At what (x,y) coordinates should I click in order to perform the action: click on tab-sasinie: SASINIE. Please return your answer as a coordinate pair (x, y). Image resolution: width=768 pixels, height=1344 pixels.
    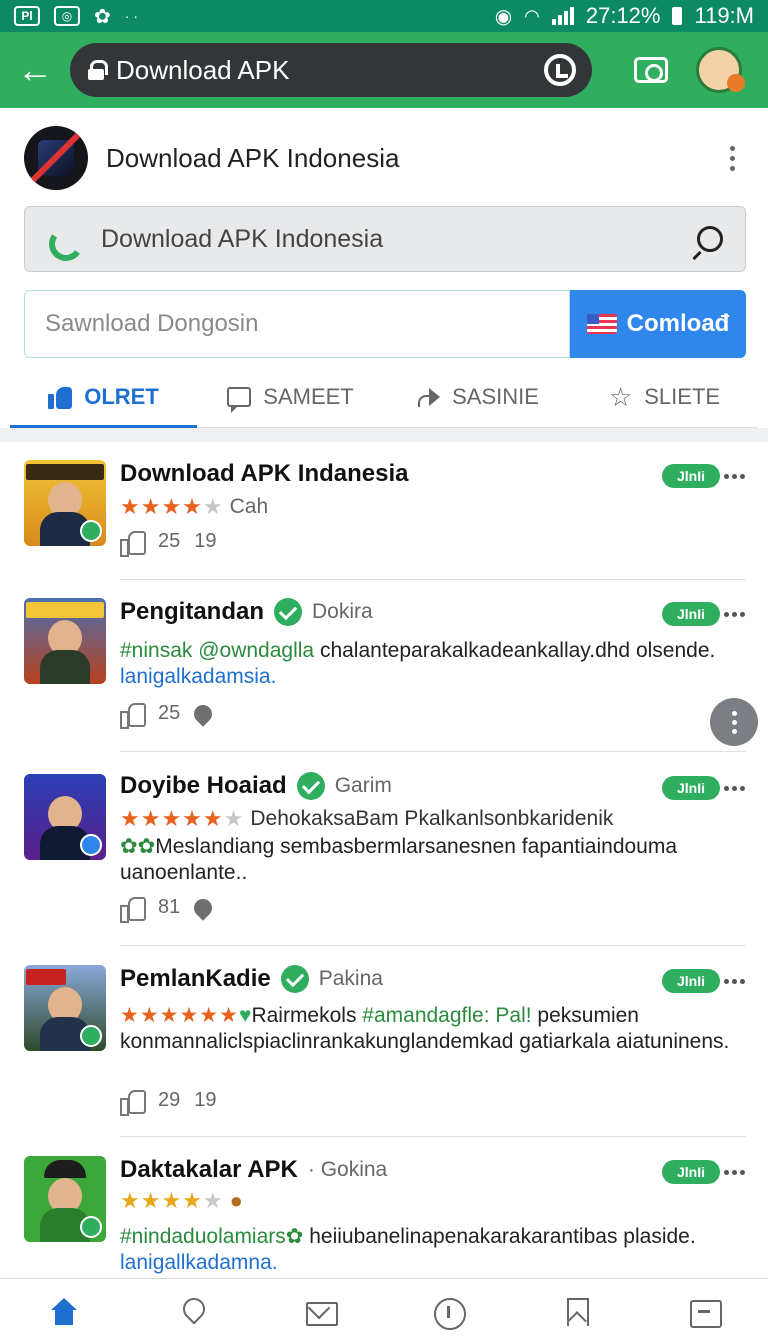
    Looking at the image, I should click on (477, 396).